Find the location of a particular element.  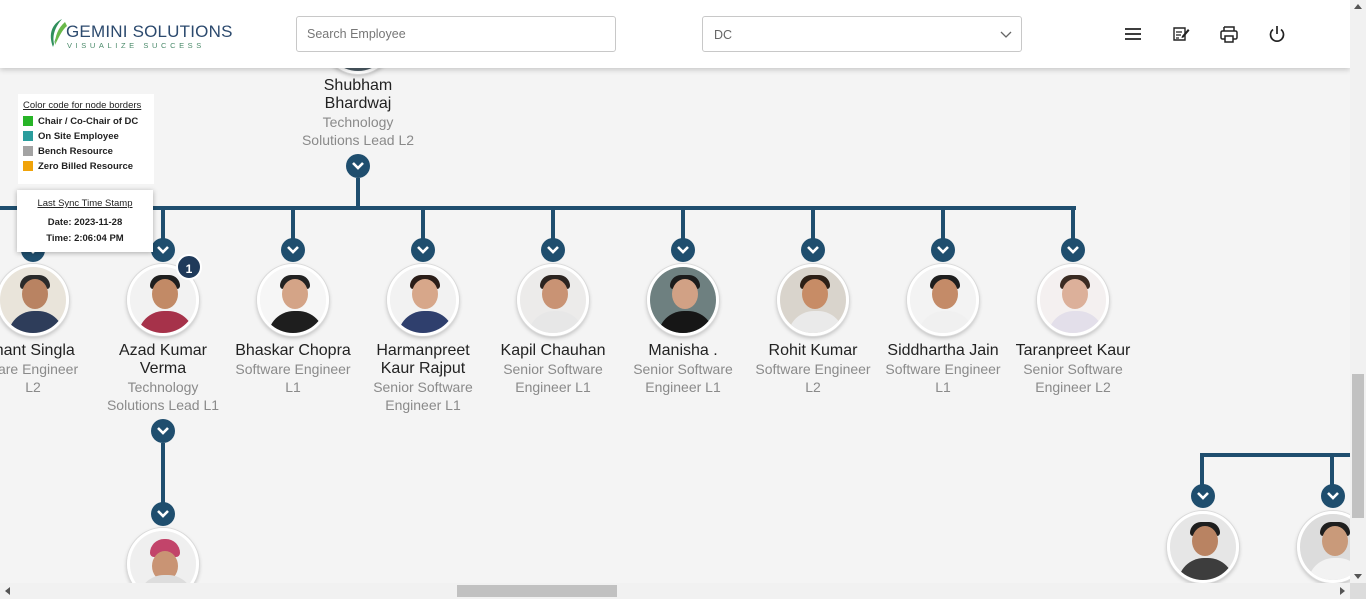

manager-name-line2: Bhardwaj is located at coordinates (358, 103).